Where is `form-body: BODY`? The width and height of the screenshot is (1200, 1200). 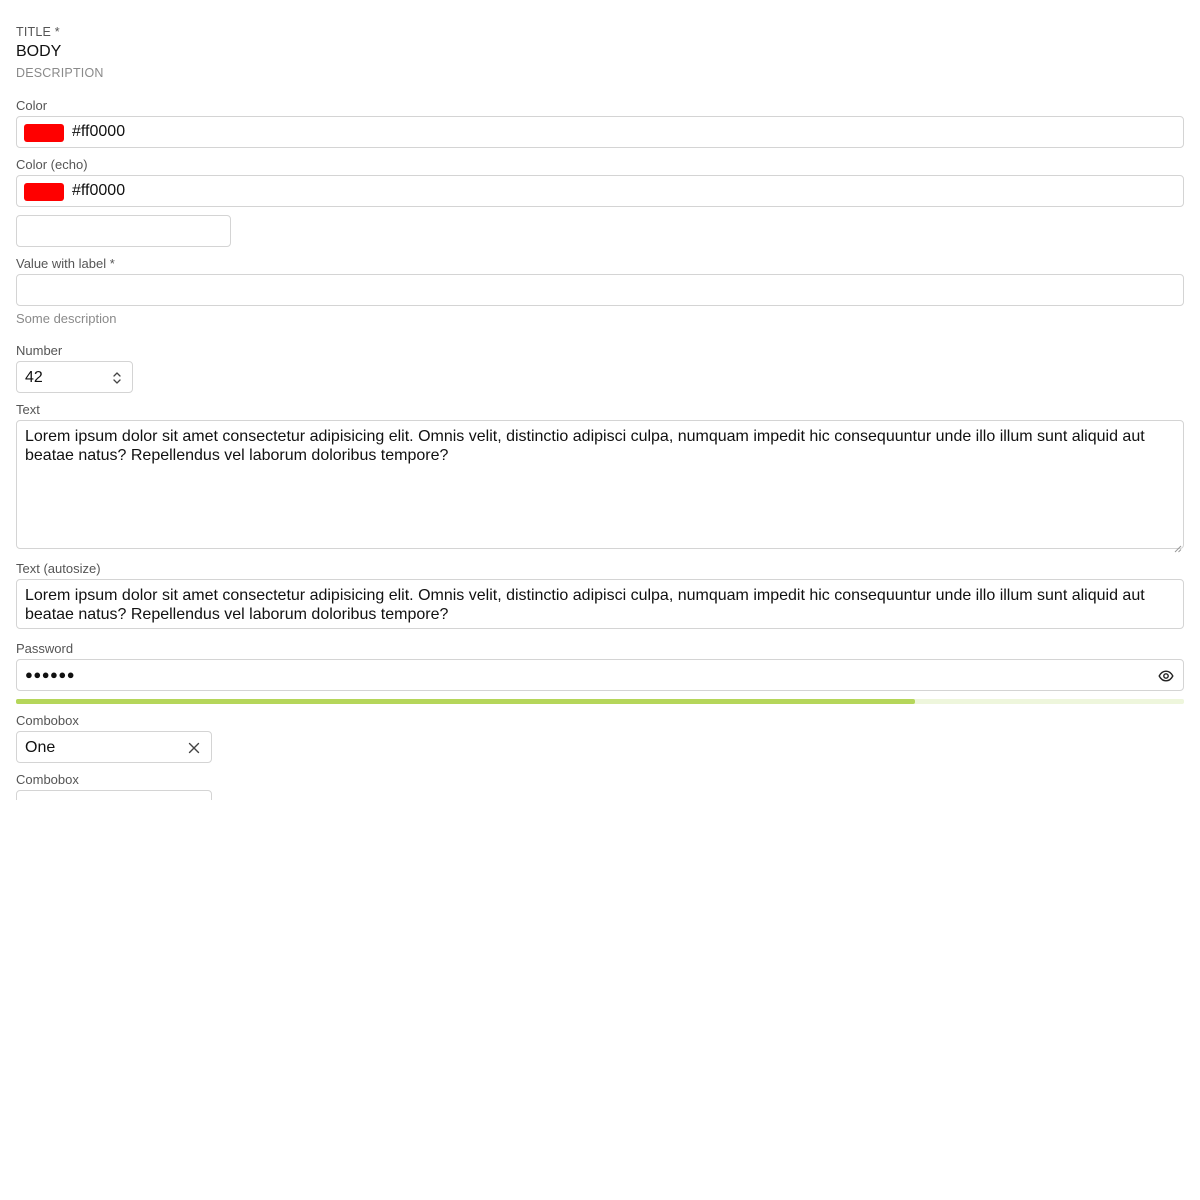
form-body: BODY is located at coordinates (39, 51).